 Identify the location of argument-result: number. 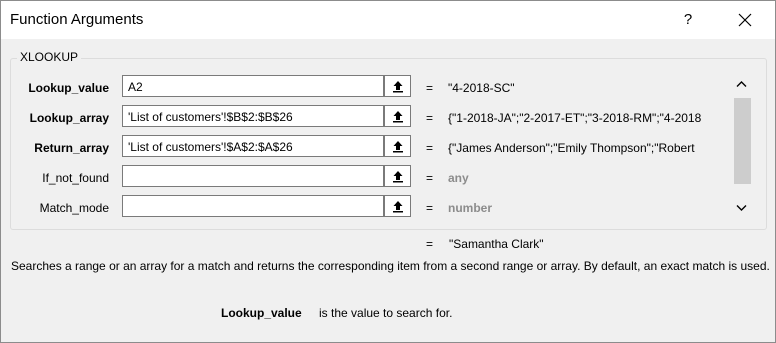
(470, 208).